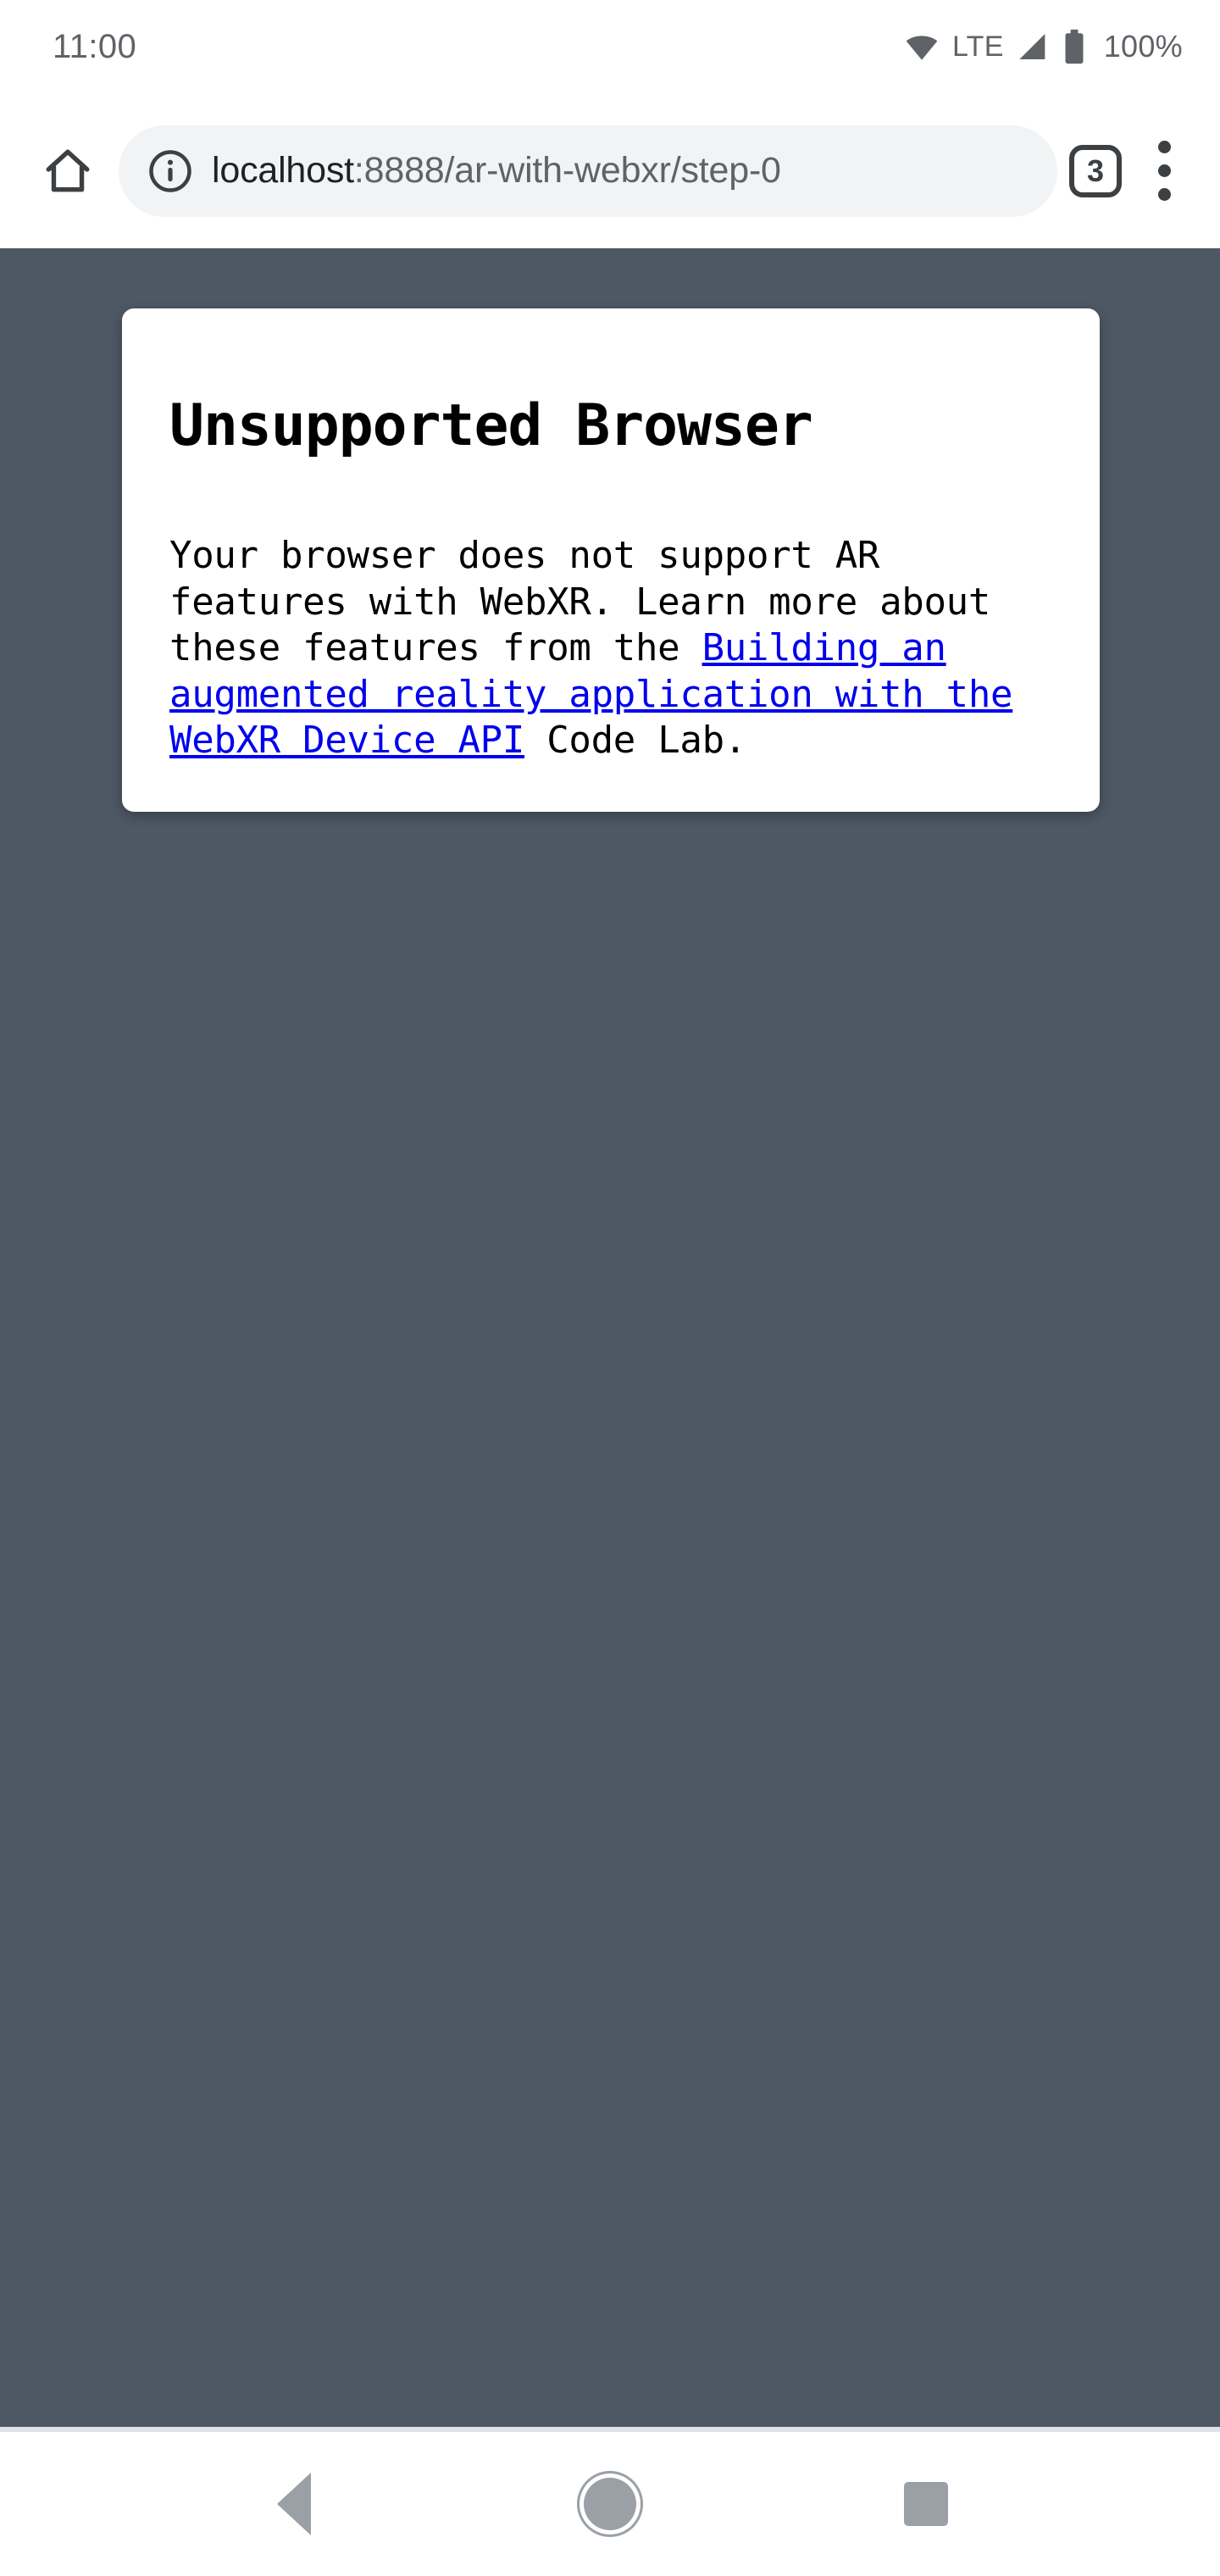 This screenshot has width=1220, height=2576. What do you see at coordinates (977, 47) in the screenshot?
I see `network-type-label: LTE` at bounding box center [977, 47].